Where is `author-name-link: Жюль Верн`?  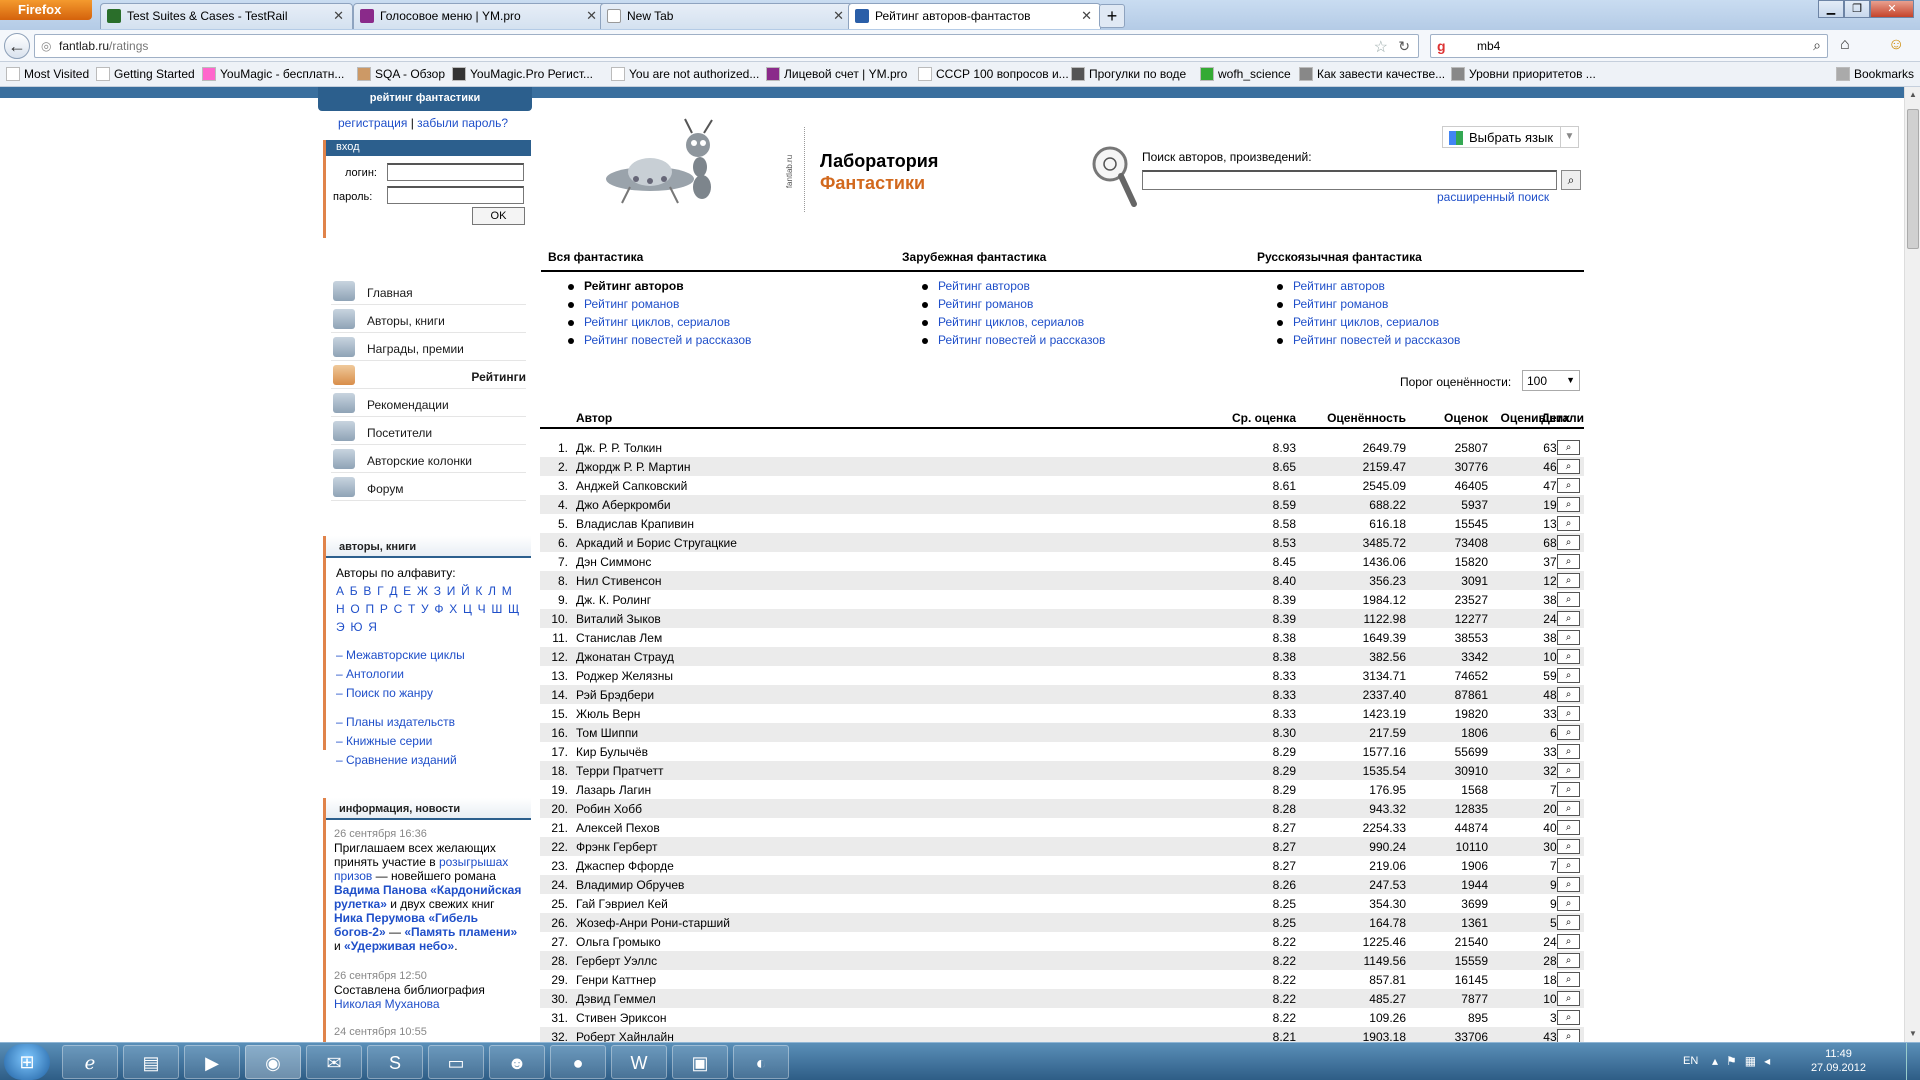
author-name-link: Жюль Верн is located at coordinates (608, 714).